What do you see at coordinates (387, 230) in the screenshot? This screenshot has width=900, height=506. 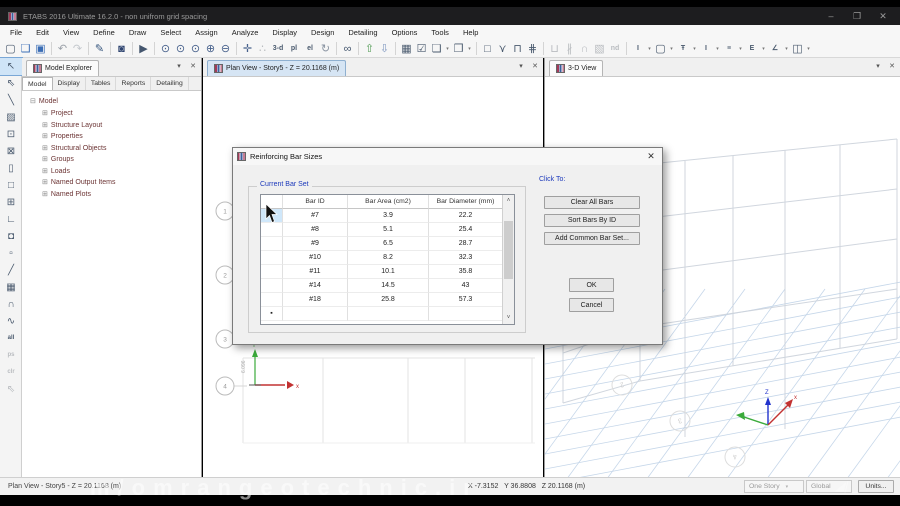 I see `table-row: #8 5.1 25.4` at bounding box center [387, 230].